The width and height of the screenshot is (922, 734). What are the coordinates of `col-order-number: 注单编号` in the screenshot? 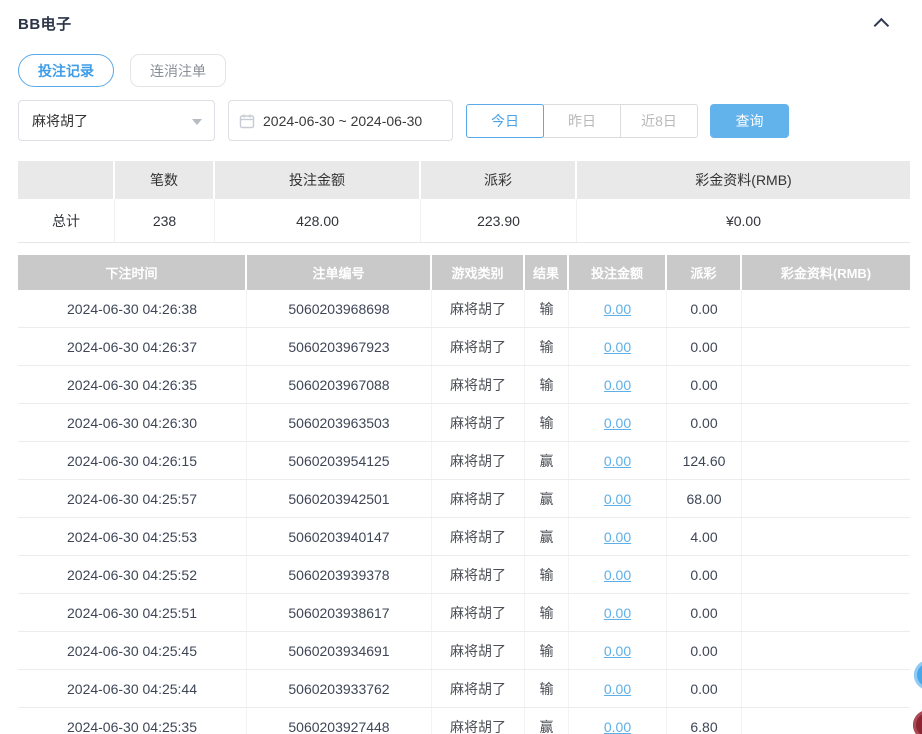 It's located at (339, 272).